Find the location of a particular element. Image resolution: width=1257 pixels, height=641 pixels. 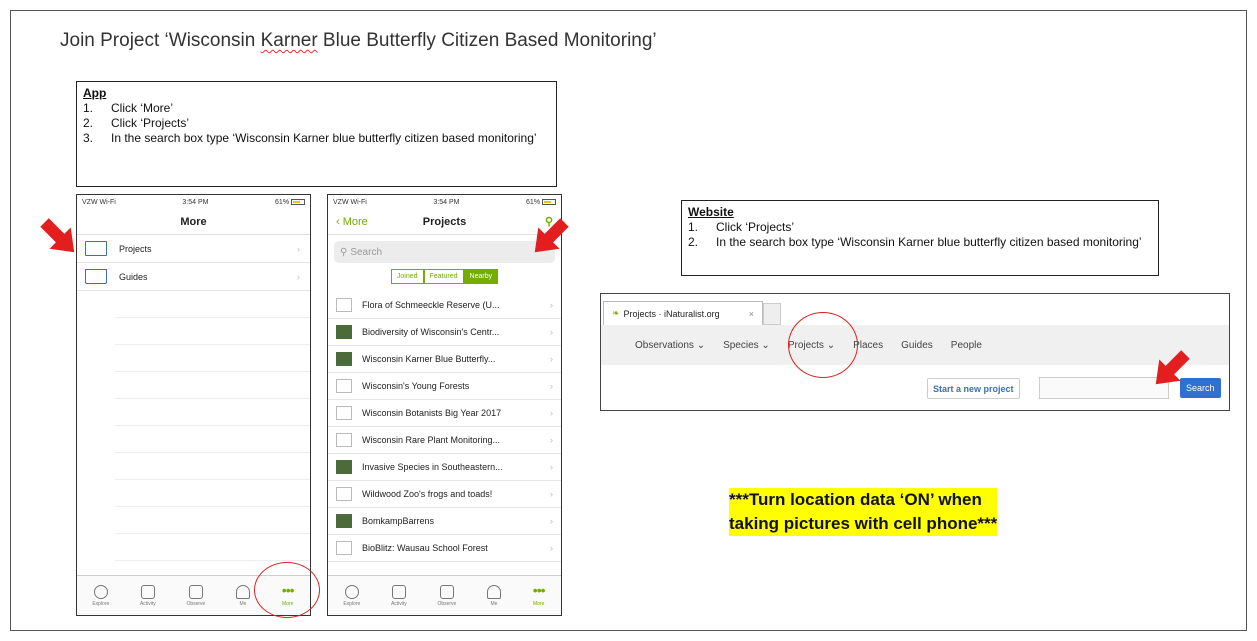

website-step: 1. Click ‘Projects’ is located at coordinates (741, 227).